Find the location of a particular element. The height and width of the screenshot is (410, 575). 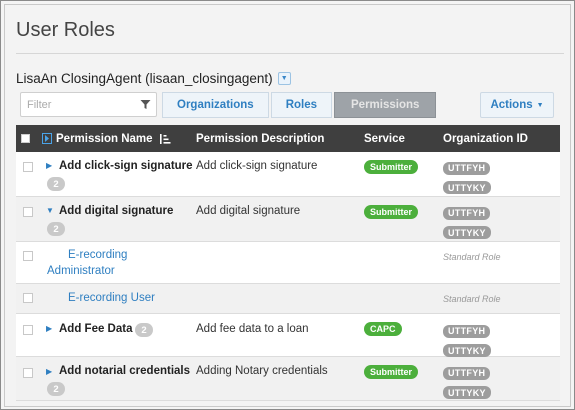

actions-label: Actions is located at coordinates (511, 105).